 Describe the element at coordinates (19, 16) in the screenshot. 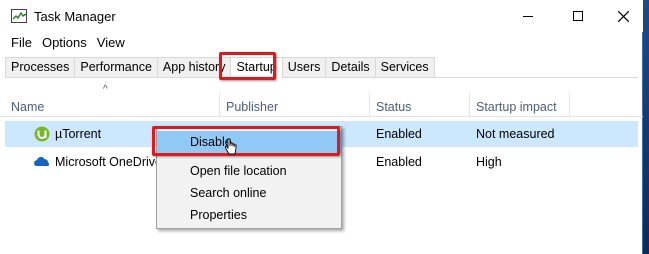

I see `task-manager-icon` at that location.